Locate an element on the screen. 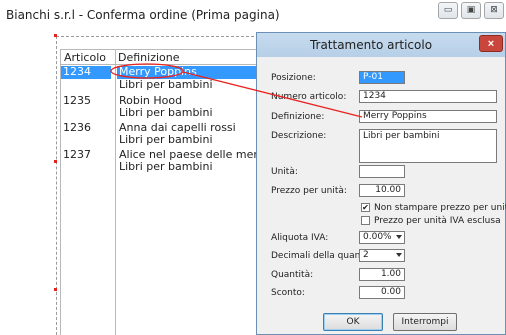  row-1-code: 1234 is located at coordinates (86, 72).